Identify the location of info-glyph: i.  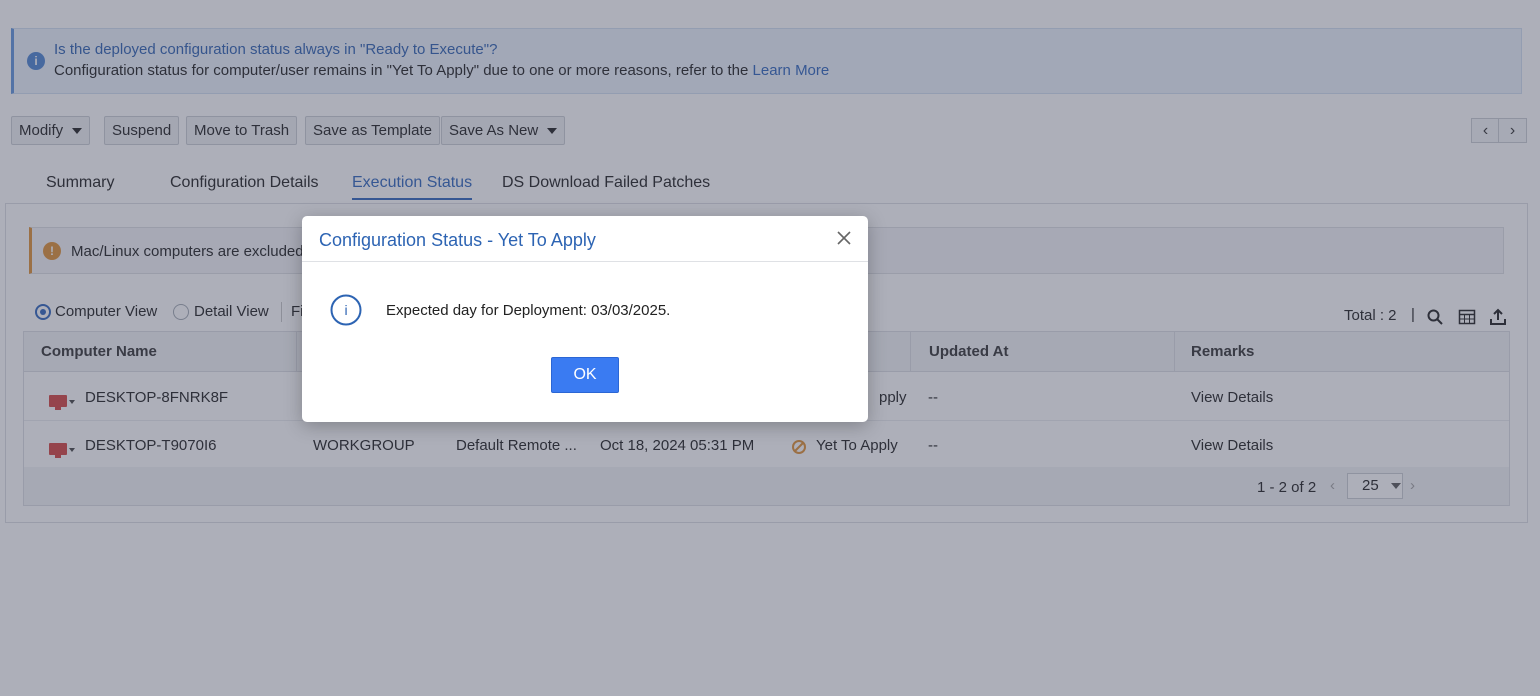
(345, 310).